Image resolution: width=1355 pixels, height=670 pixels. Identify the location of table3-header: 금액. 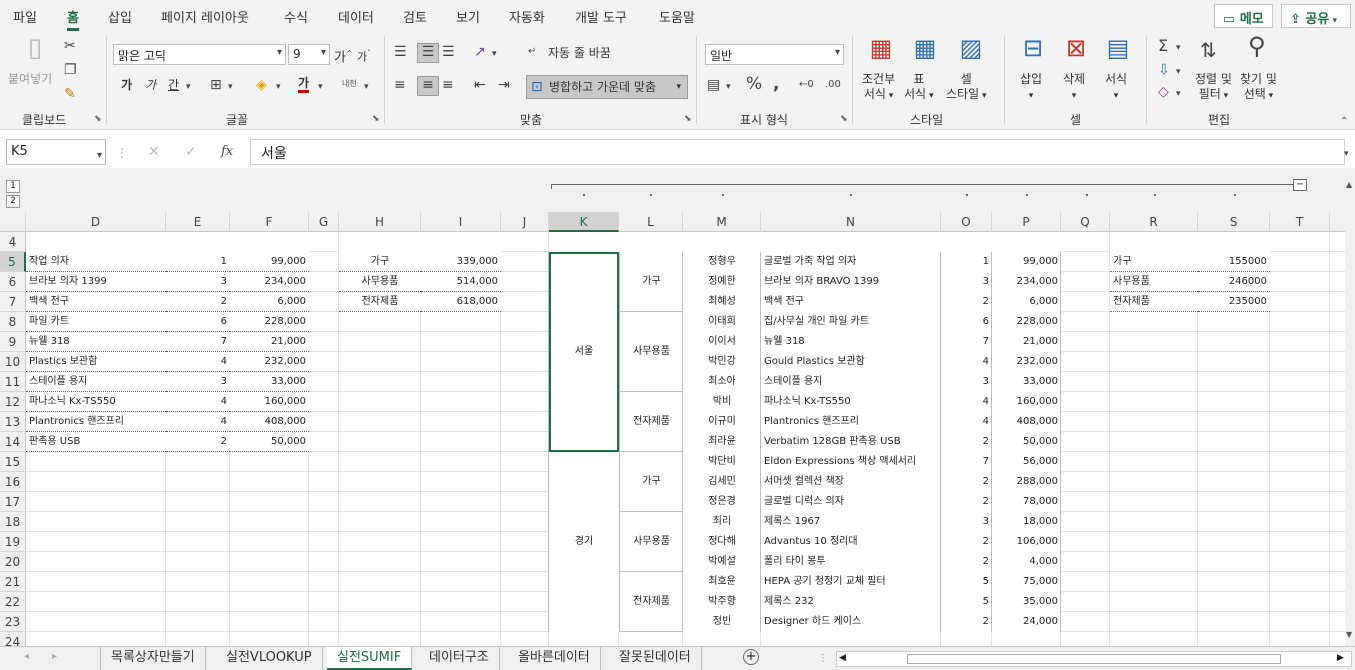
(1026, 242).